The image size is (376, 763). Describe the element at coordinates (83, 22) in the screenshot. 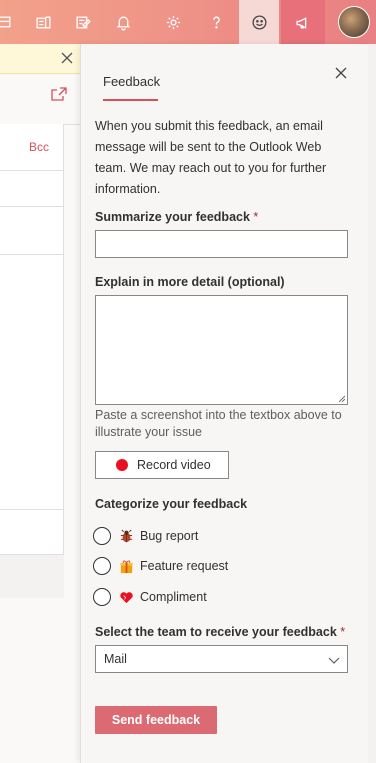

I see `compose-note-icon` at that location.